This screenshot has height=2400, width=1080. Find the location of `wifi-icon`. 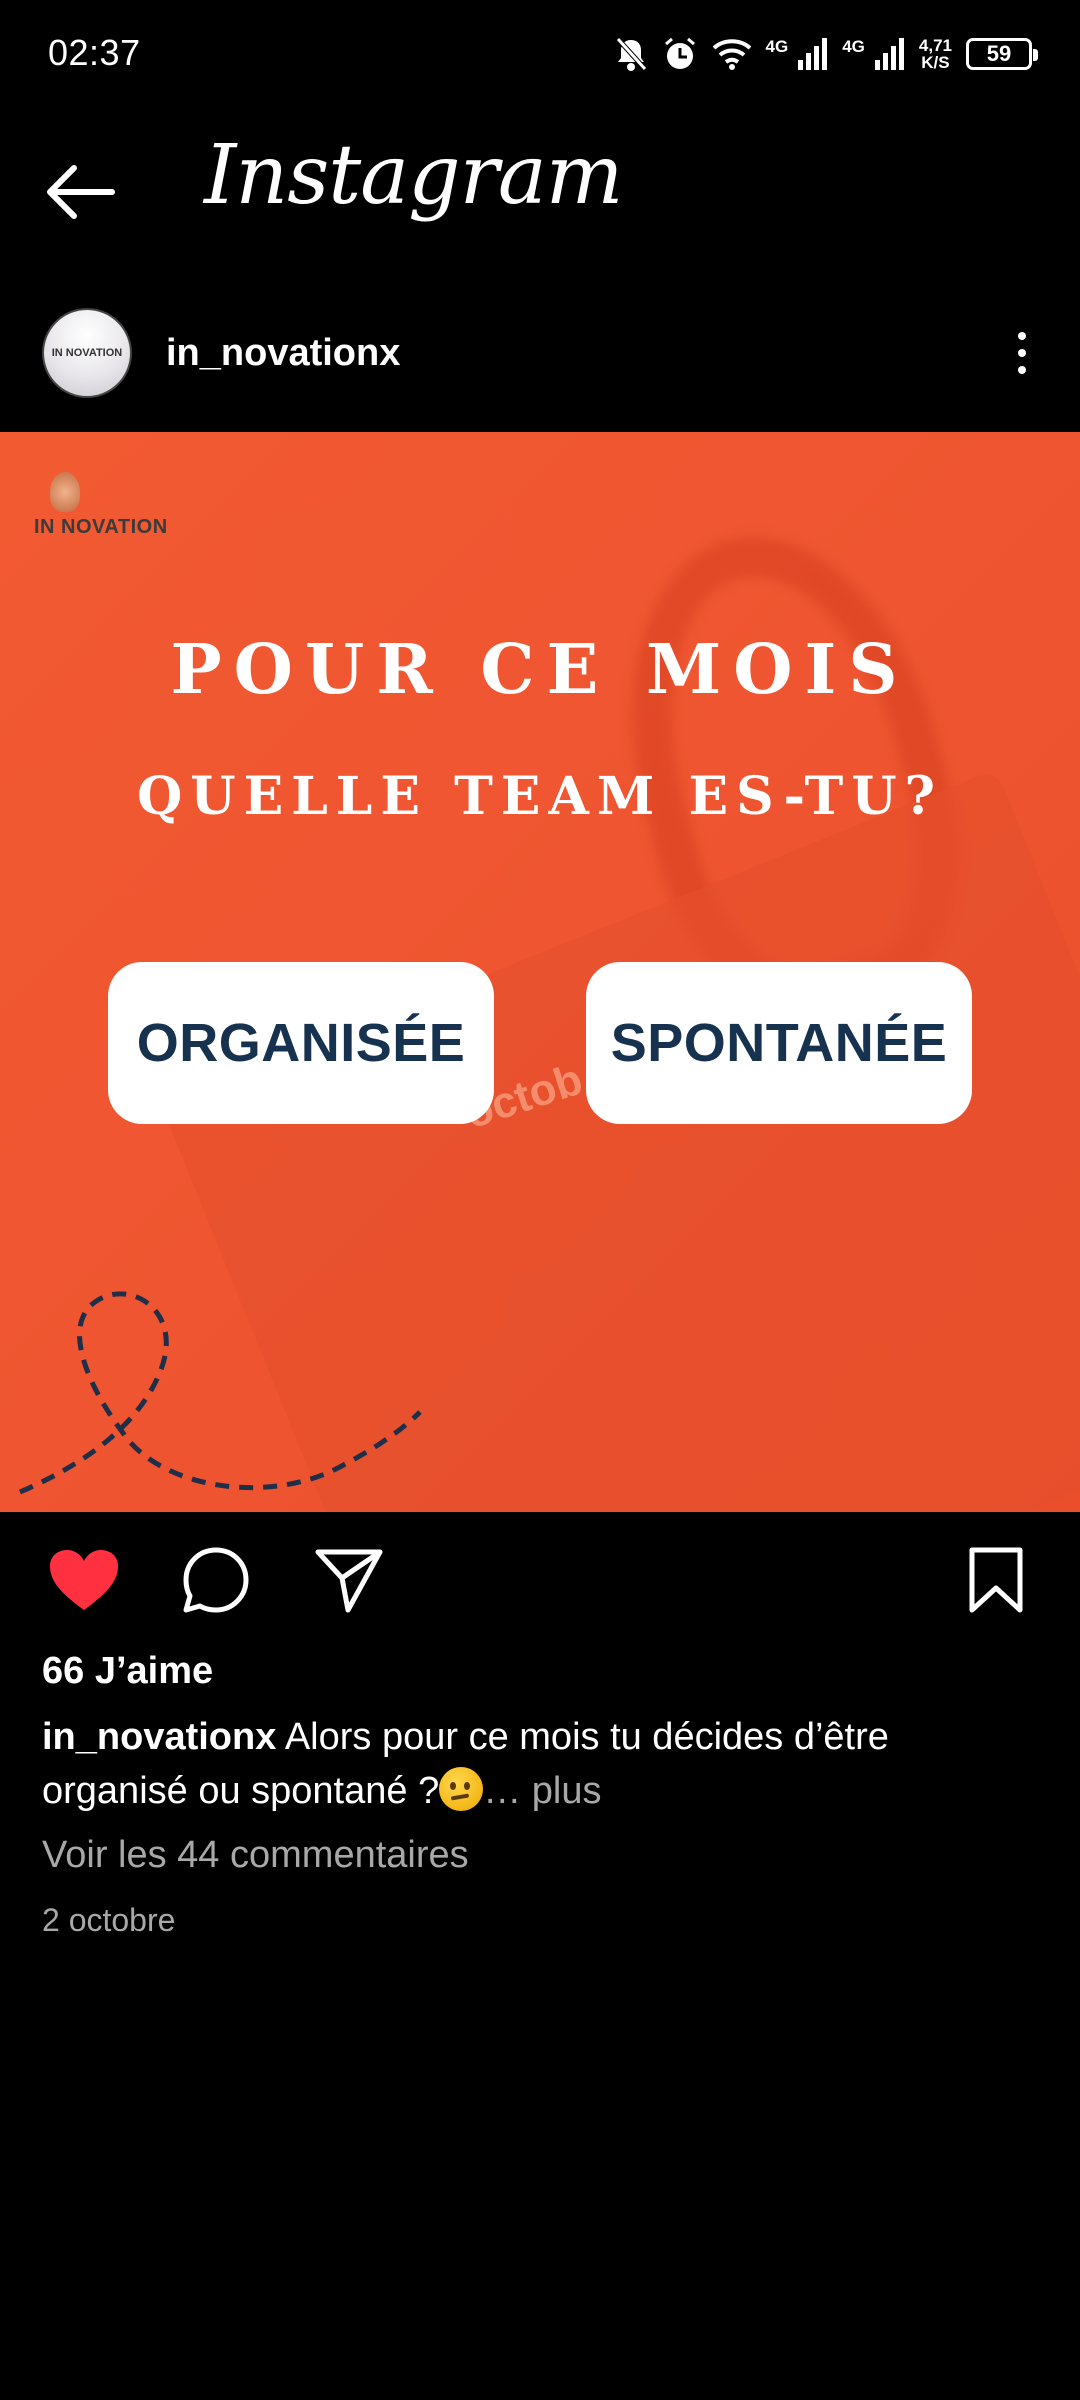

wifi-icon is located at coordinates (731, 54).